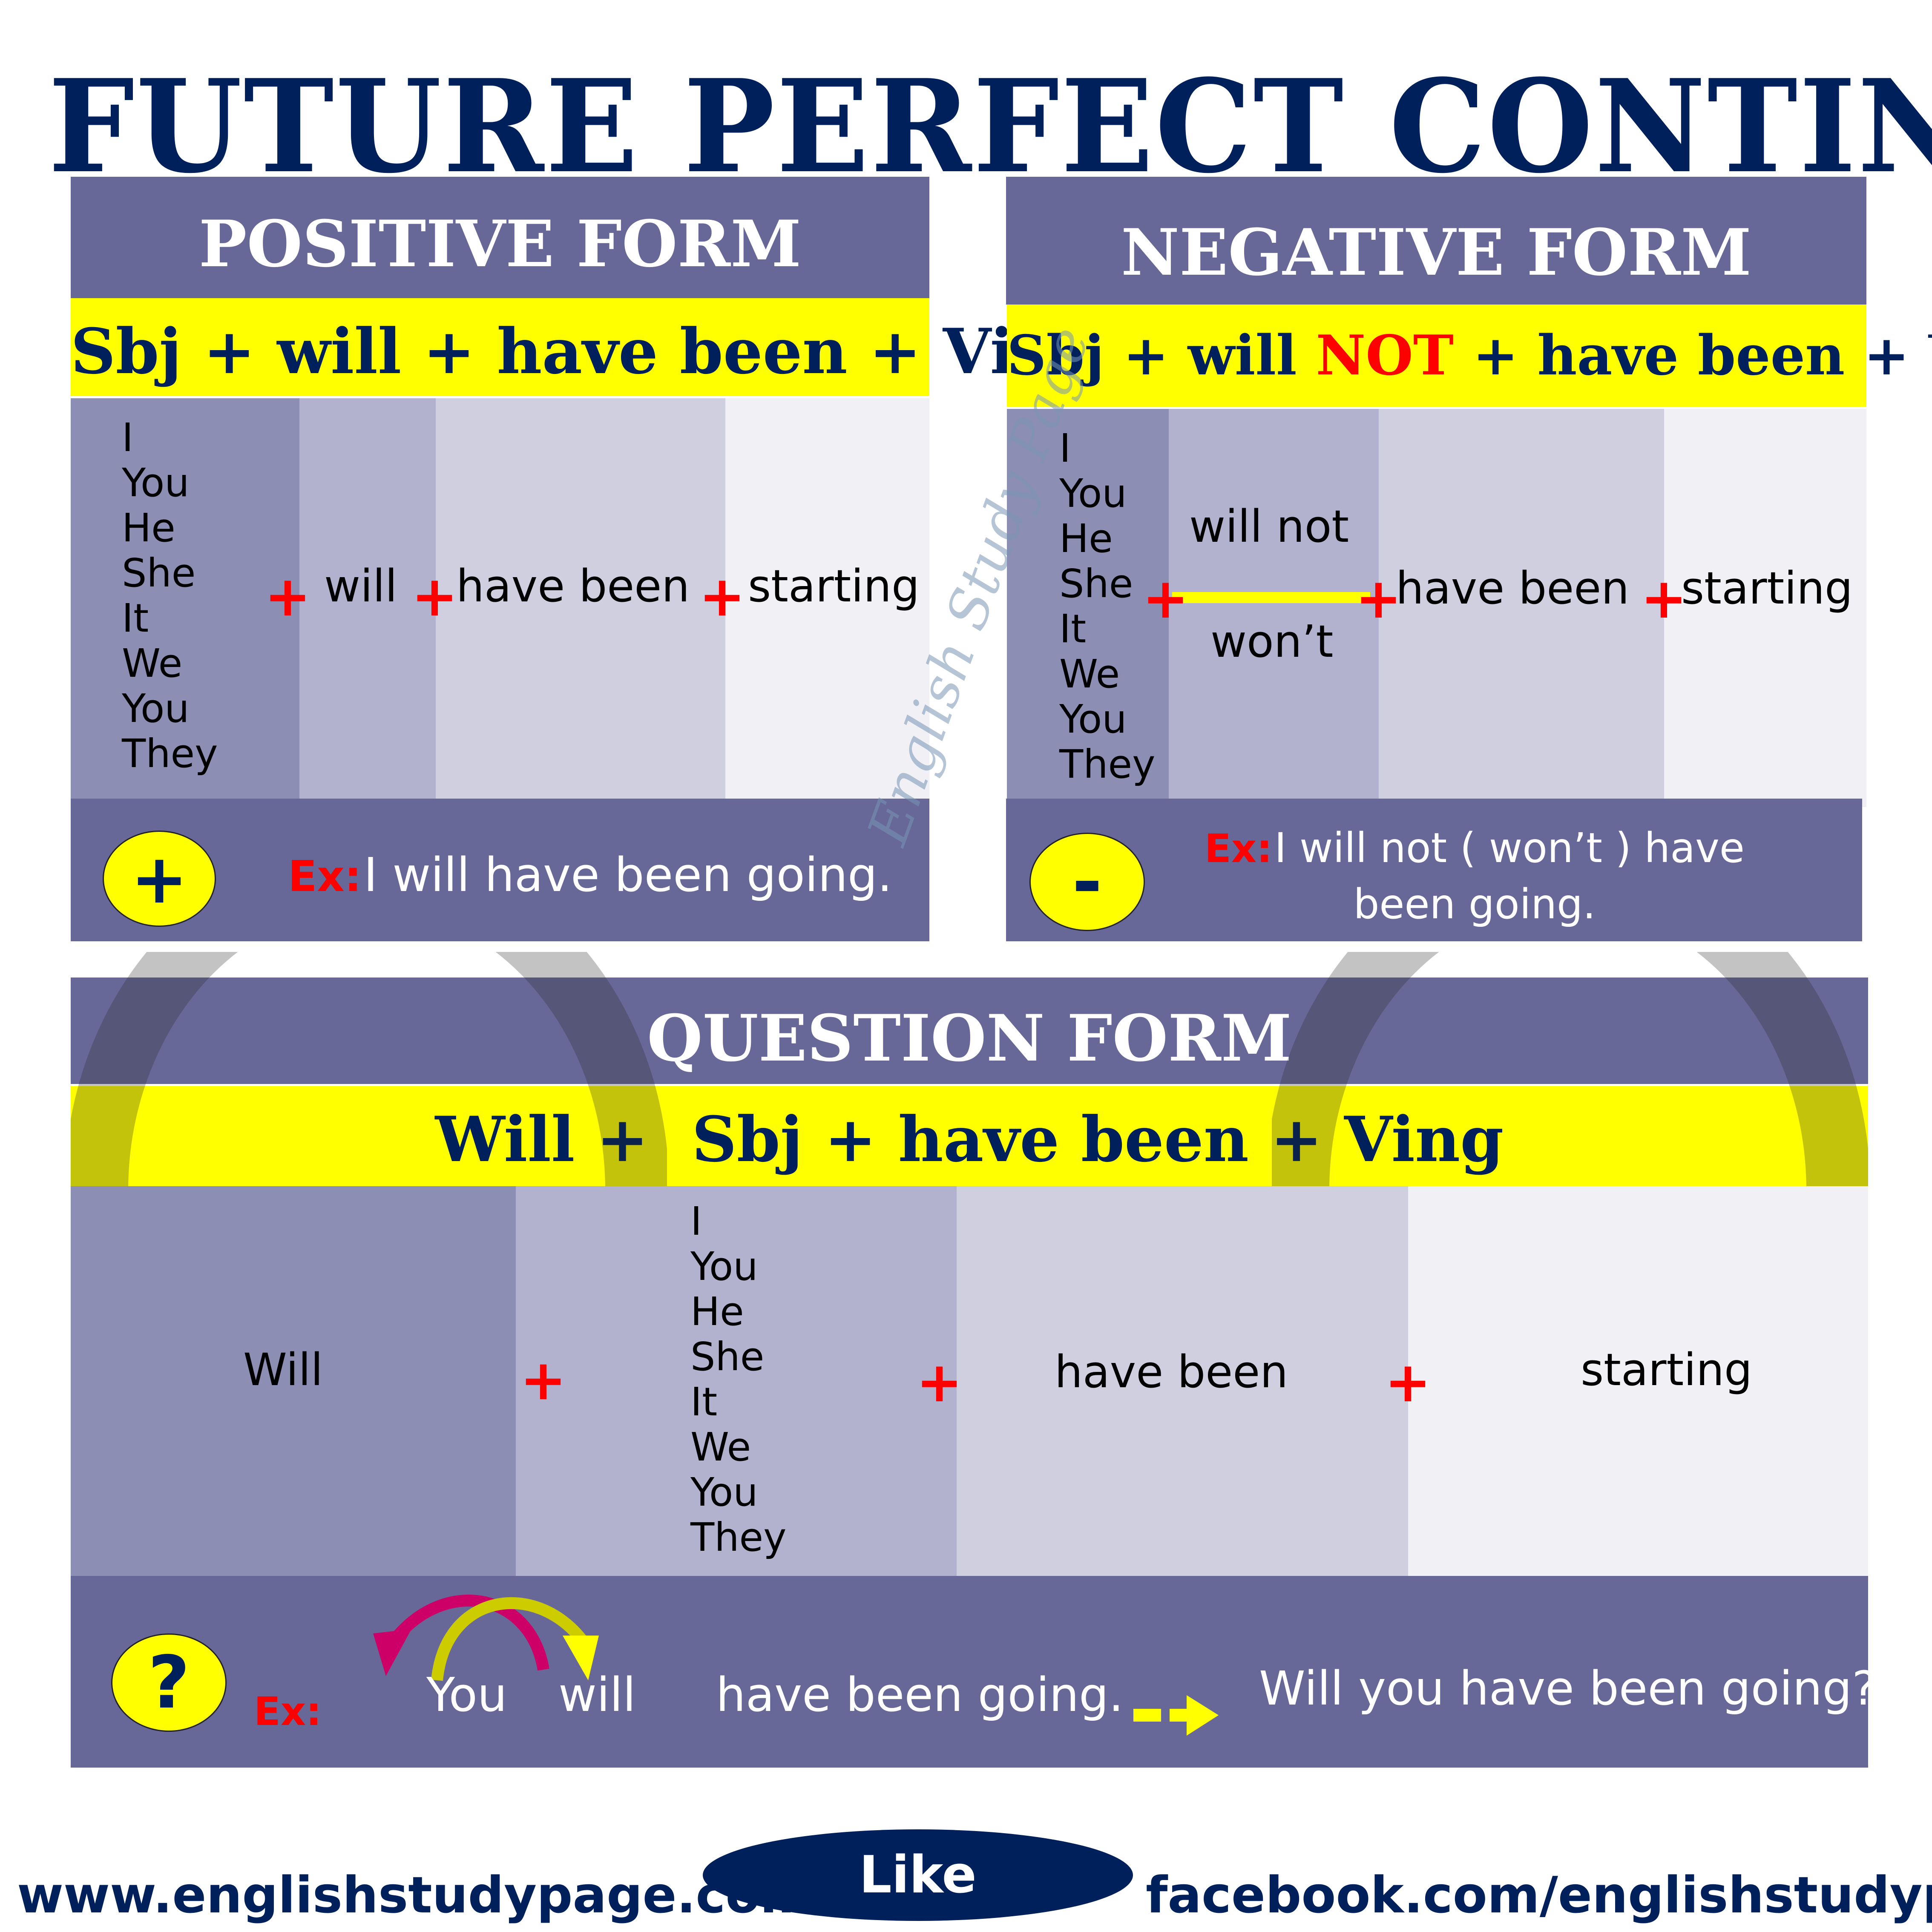  Describe the element at coordinates (283, 1370) in the screenshot. I see `question-aux-word: Will` at that location.